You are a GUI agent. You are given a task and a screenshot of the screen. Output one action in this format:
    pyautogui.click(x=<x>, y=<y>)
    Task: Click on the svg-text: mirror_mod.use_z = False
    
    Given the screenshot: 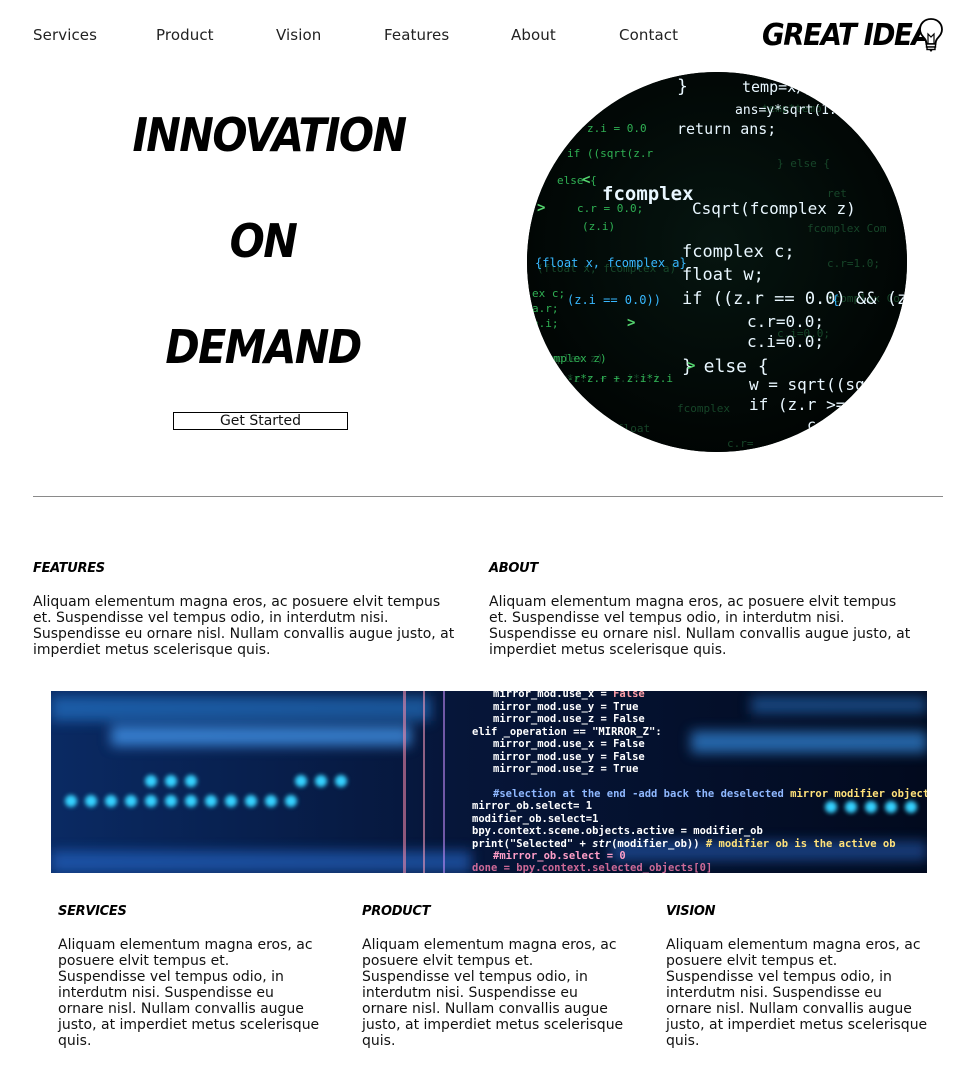 What is the action you would take?
    pyautogui.click(x=569, y=719)
    